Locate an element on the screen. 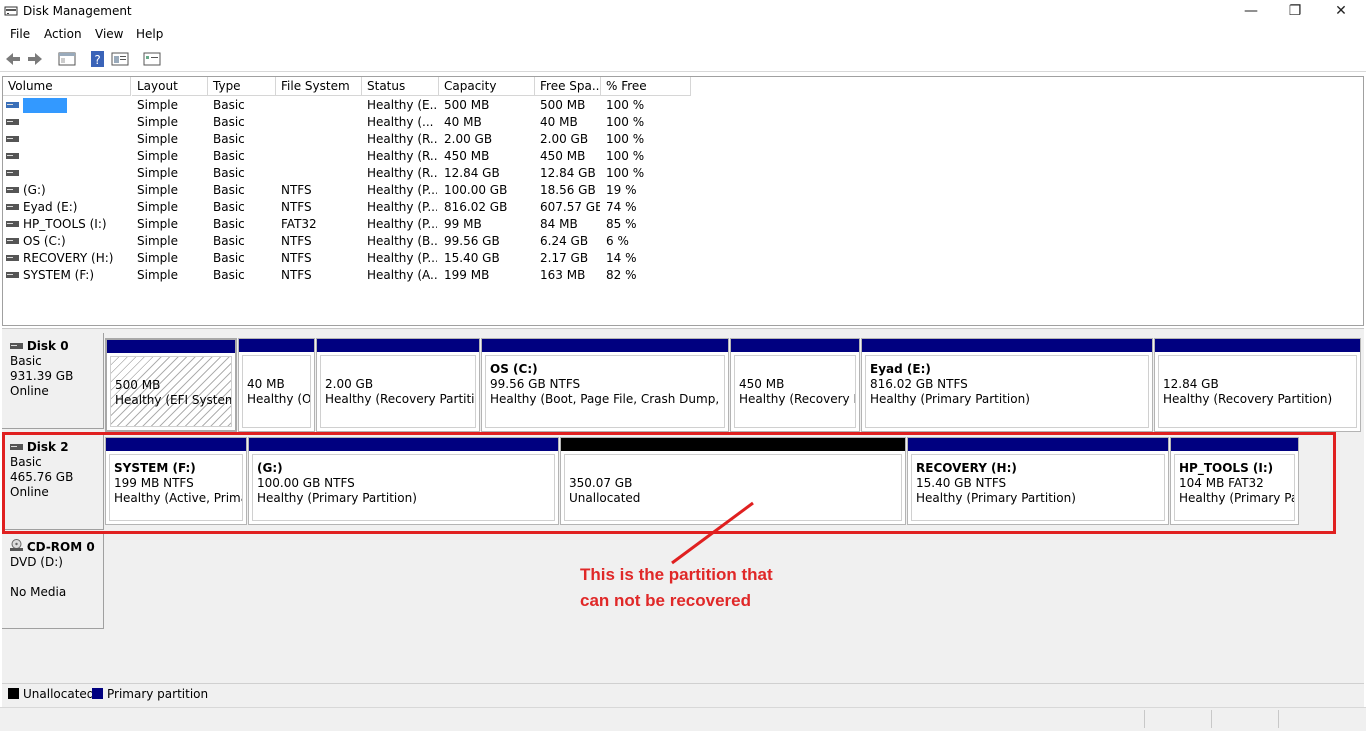  forward-arrow-icon is located at coordinates (35, 59).